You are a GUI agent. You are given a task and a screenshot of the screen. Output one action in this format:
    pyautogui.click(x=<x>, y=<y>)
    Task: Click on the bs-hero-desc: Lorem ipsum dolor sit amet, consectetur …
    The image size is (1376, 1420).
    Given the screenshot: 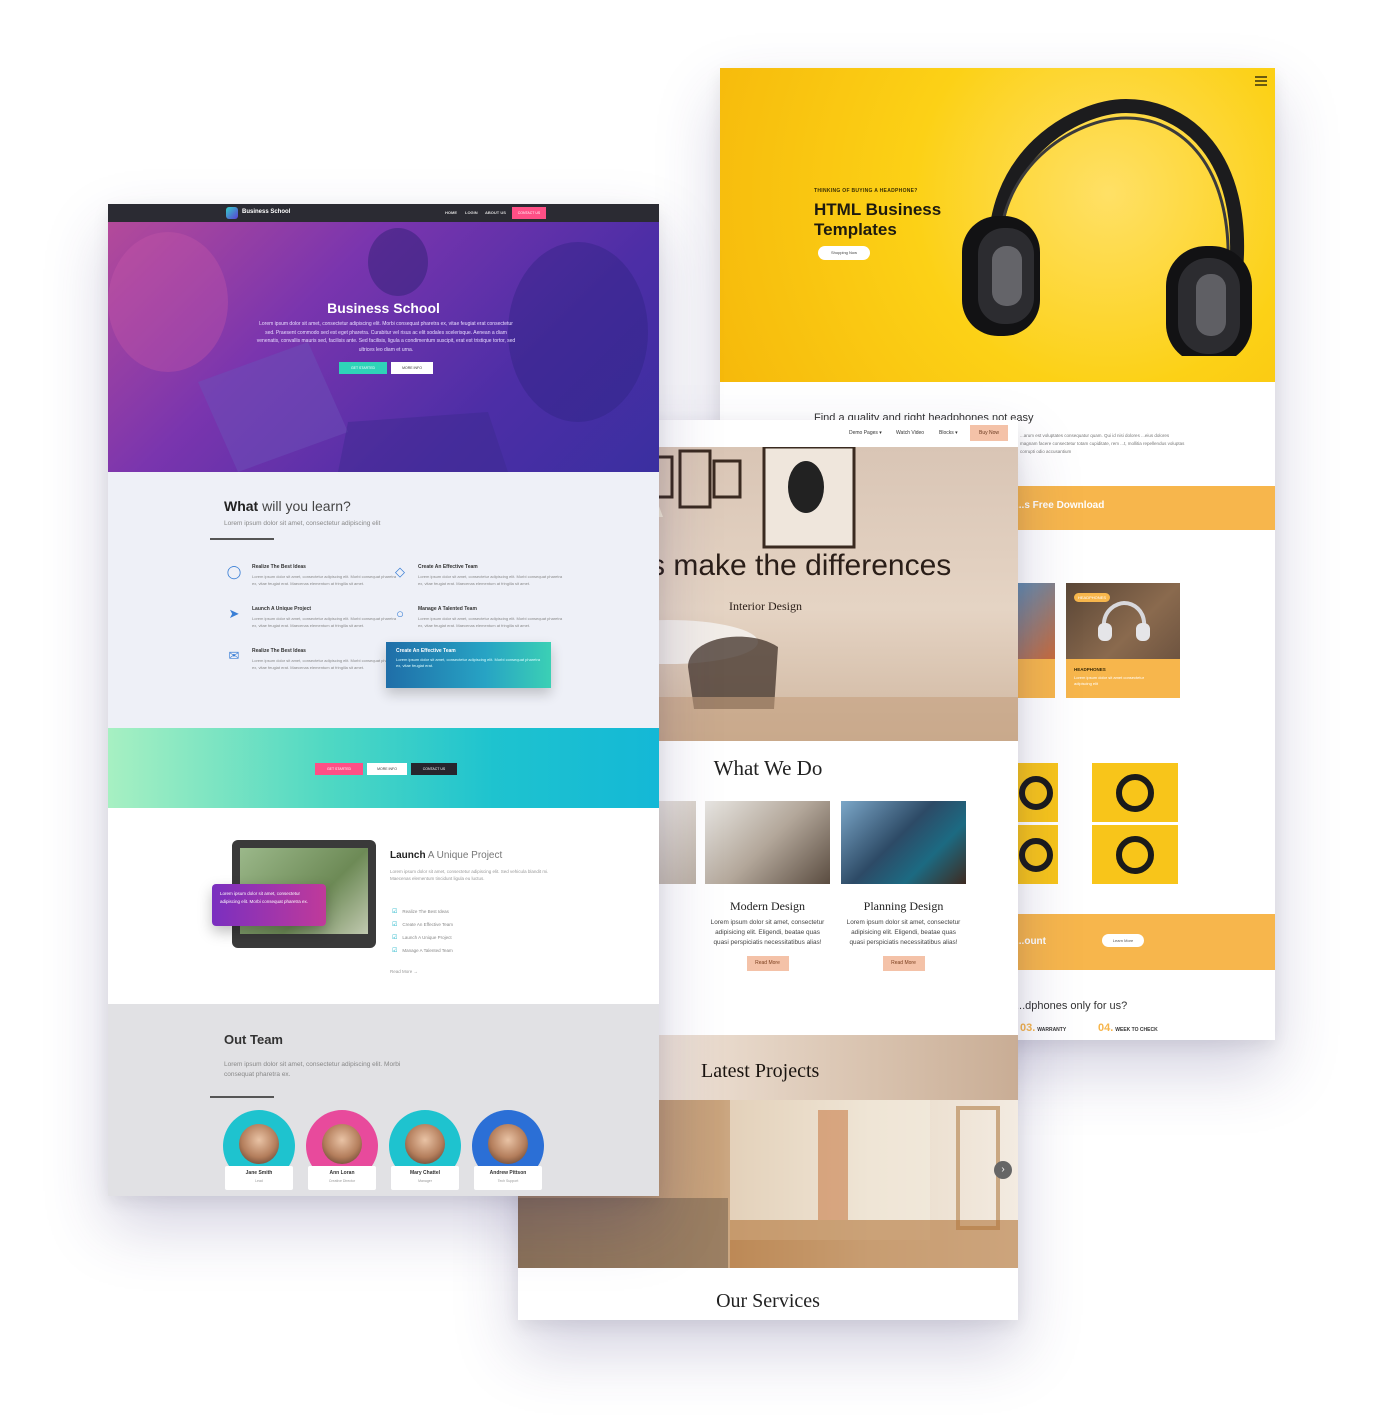 What is the action you would take?
    pyautogui.click(x=386, y=337)
    